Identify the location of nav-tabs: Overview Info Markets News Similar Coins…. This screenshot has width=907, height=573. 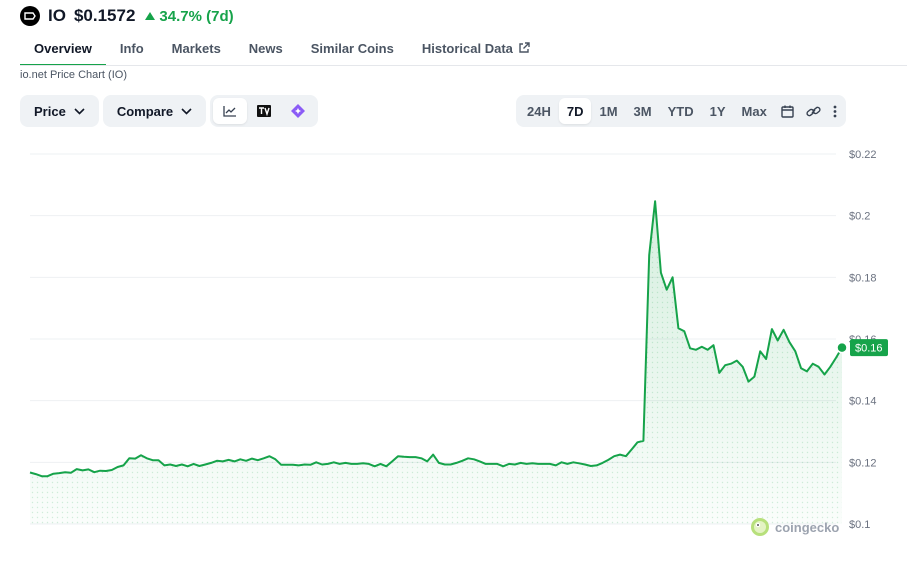
(282, 49).